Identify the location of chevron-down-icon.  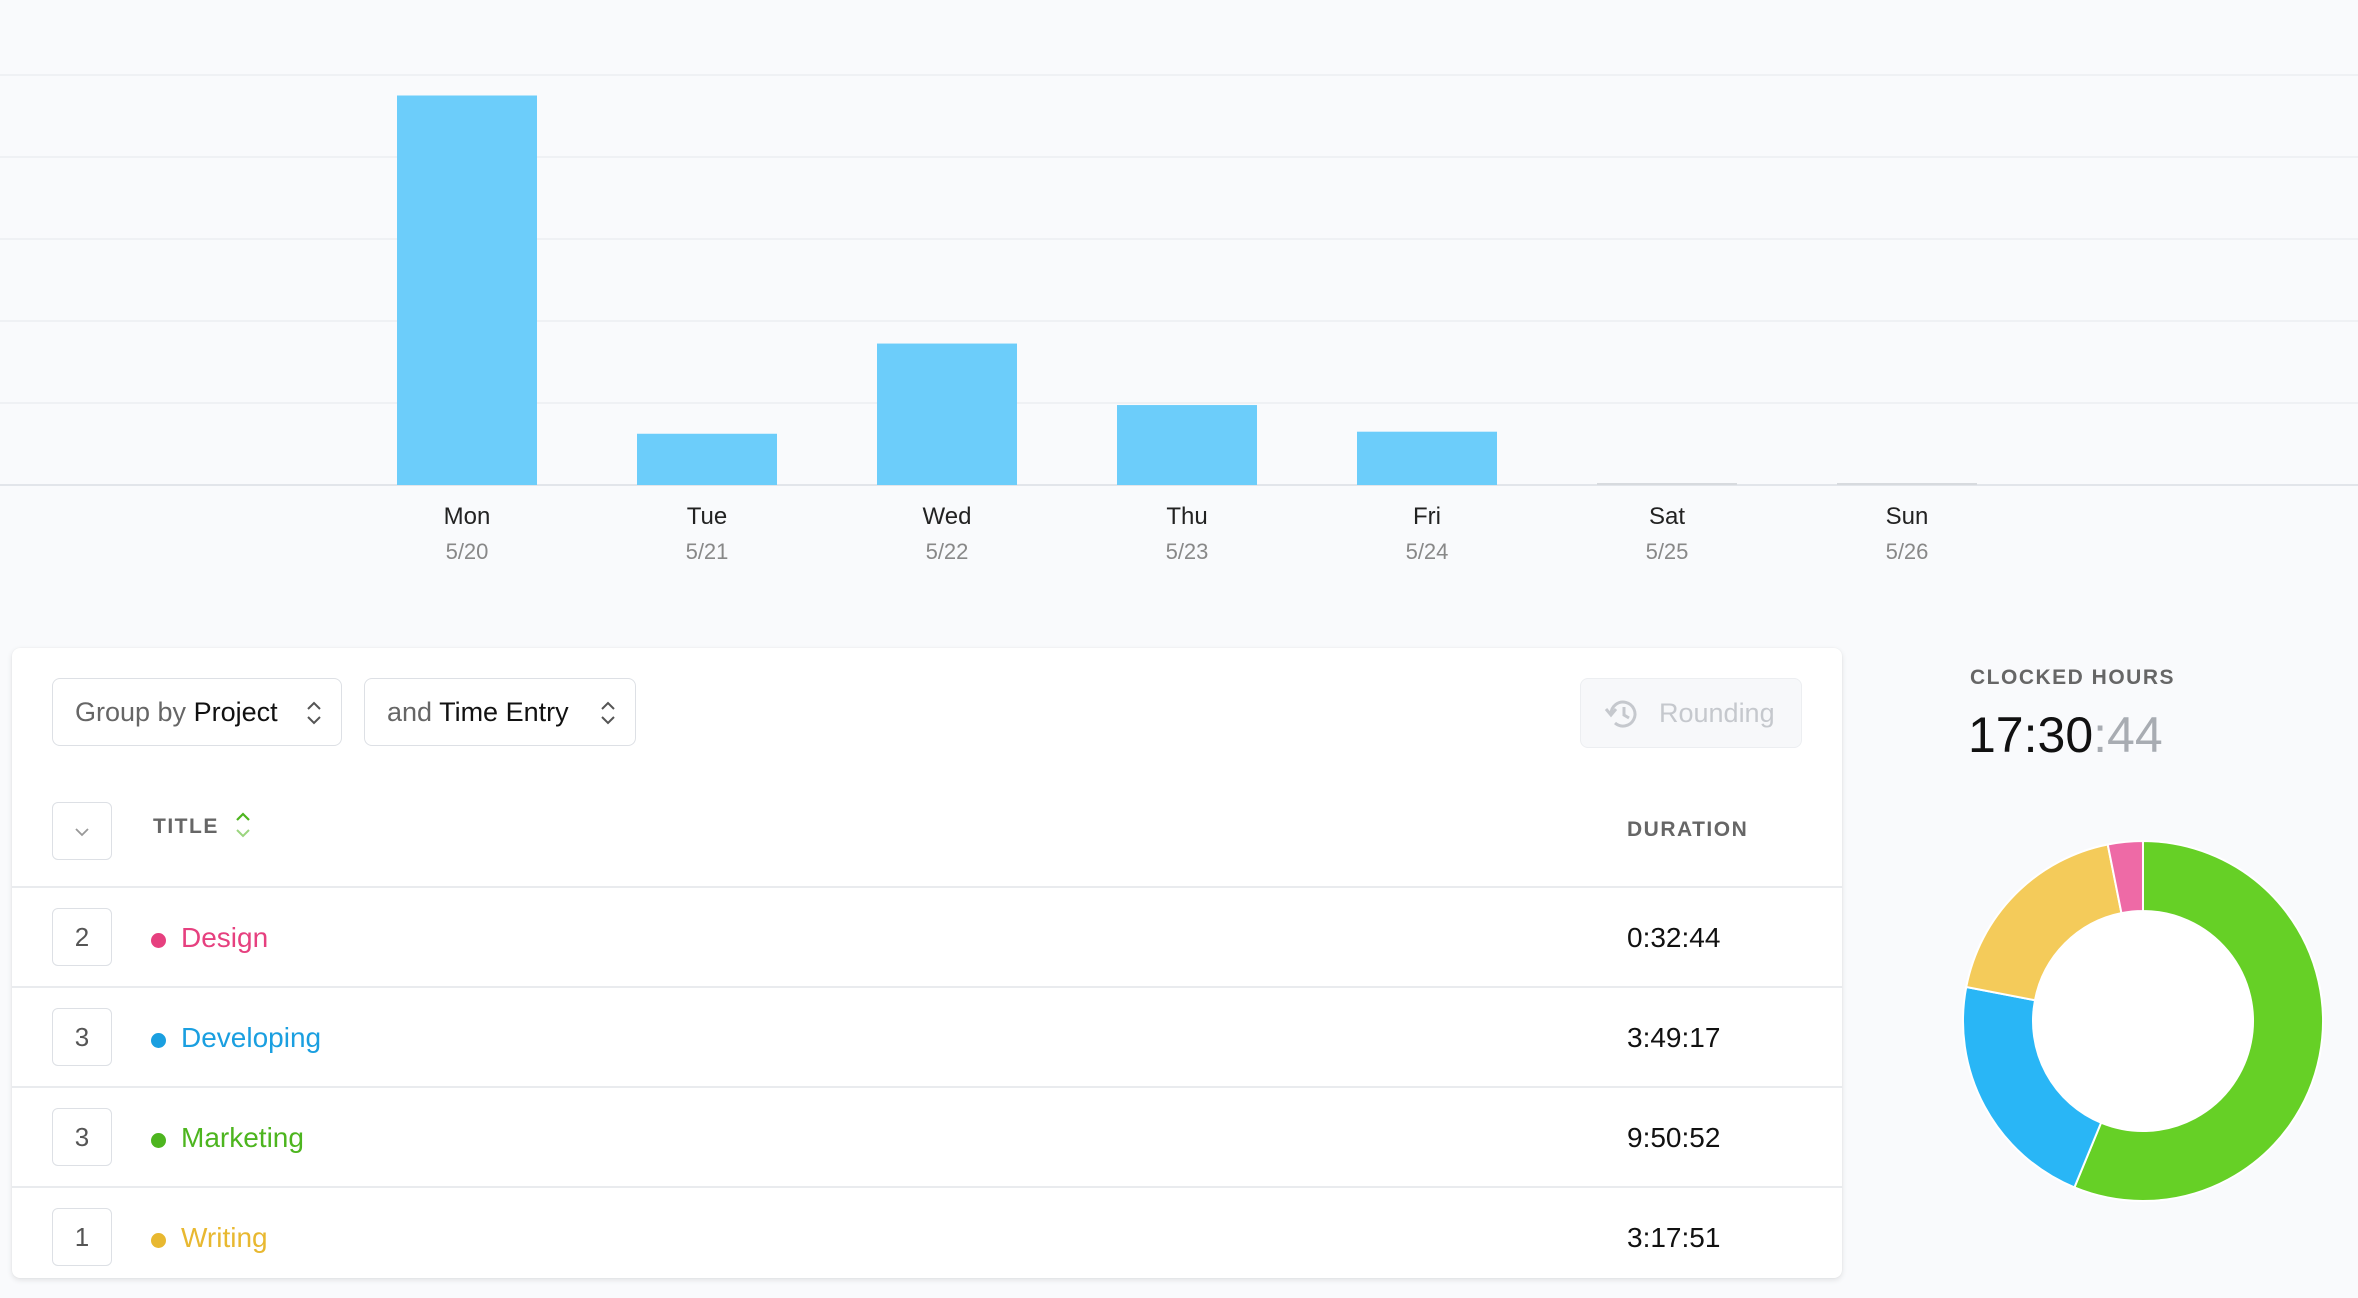
(82, 832).